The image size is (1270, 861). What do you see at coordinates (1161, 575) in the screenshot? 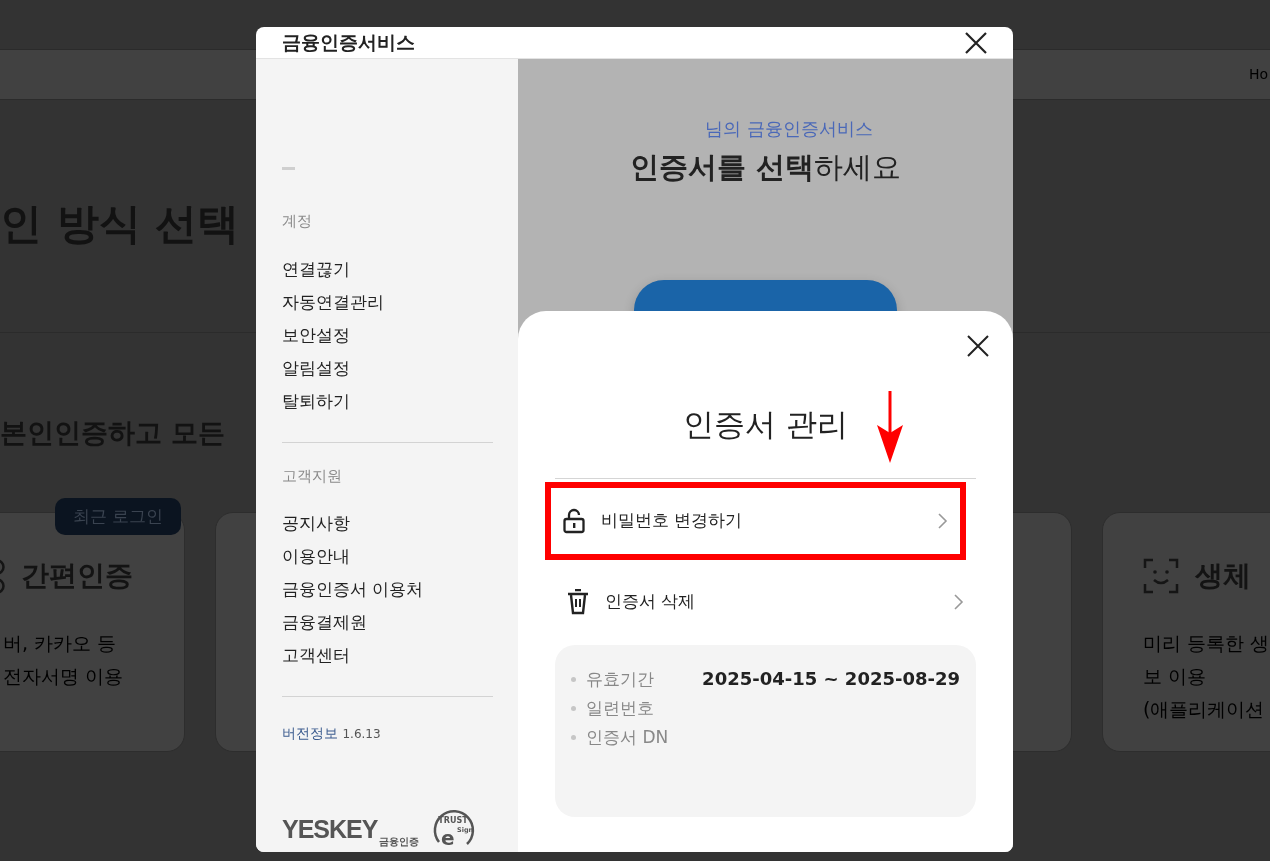
I see `face-scan-icon` at bounding box center [1161, 575].